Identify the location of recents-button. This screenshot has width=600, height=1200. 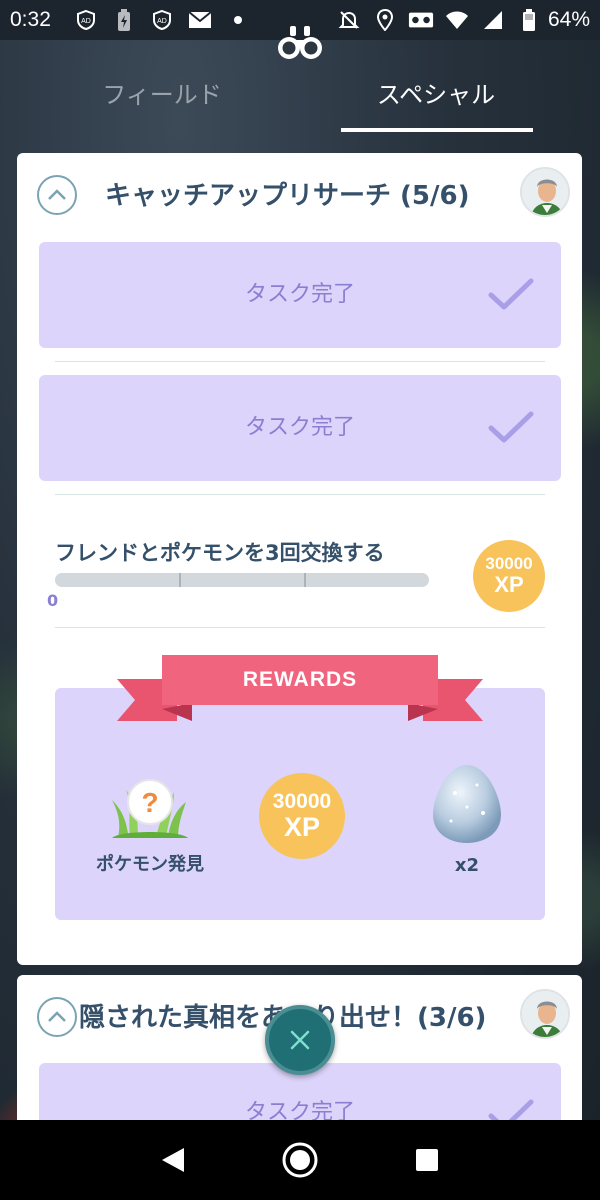
(427, 1160).